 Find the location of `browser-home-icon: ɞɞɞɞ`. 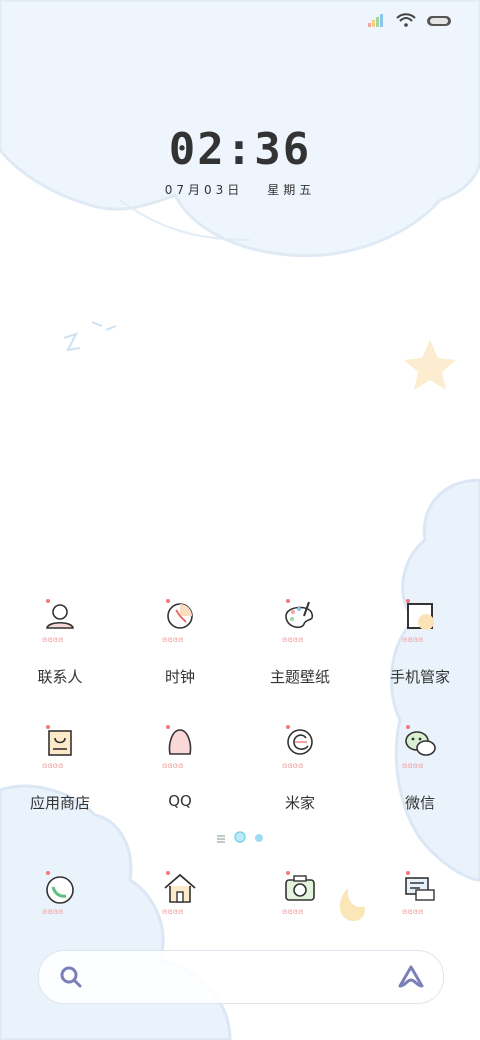

browser-home-icon: ɞɞɞɞ is located at coordinates (179, 893).